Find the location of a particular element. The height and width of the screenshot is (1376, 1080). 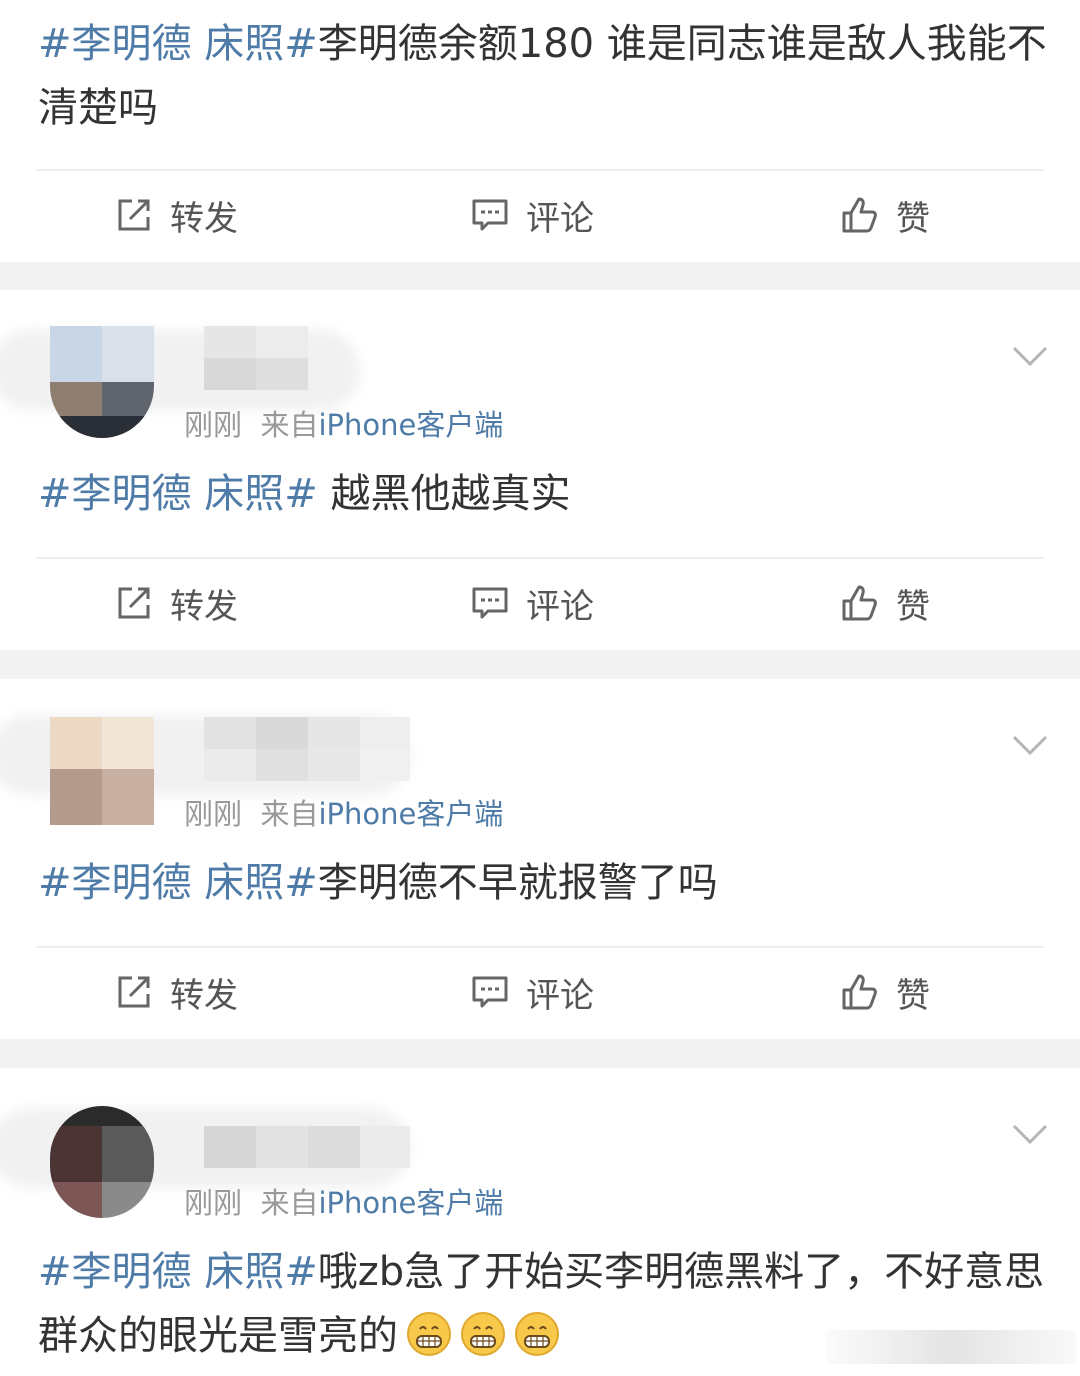

post-body: 越黑他越真实 is located at coordinates (444, 494).